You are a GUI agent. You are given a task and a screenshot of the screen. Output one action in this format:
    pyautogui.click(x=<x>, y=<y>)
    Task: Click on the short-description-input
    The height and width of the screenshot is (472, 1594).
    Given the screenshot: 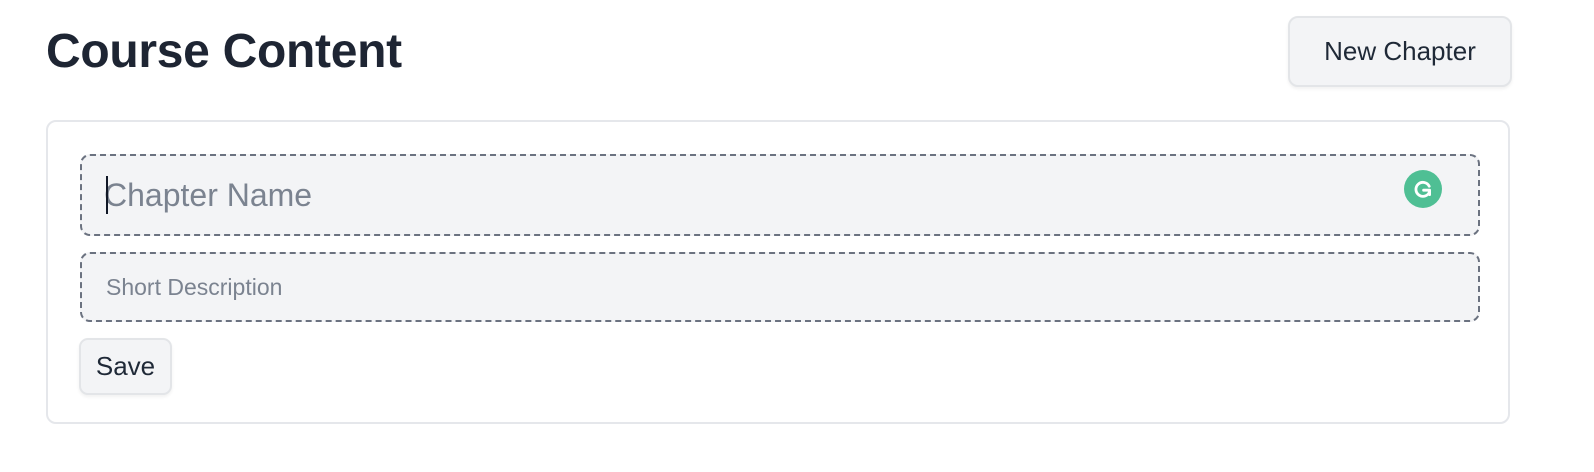 What is the action you would take?
    pyautogui.click(x=776, y=287)
    